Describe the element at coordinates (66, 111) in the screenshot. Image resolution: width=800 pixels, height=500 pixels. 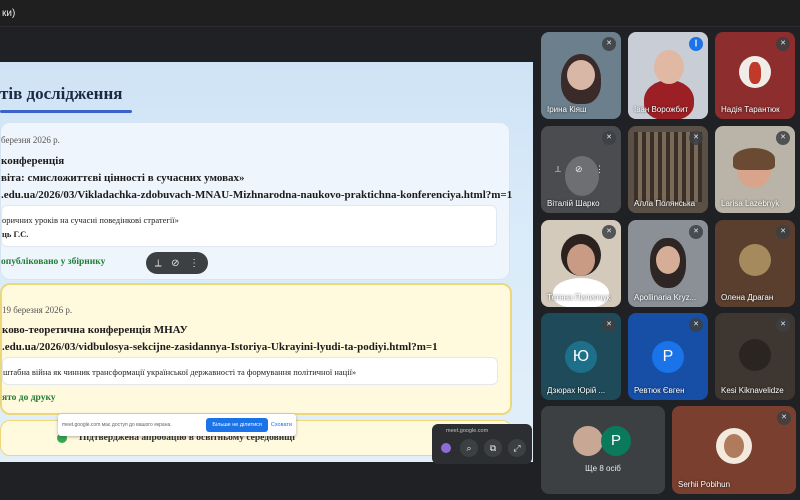
I see `title-underline` at that location.